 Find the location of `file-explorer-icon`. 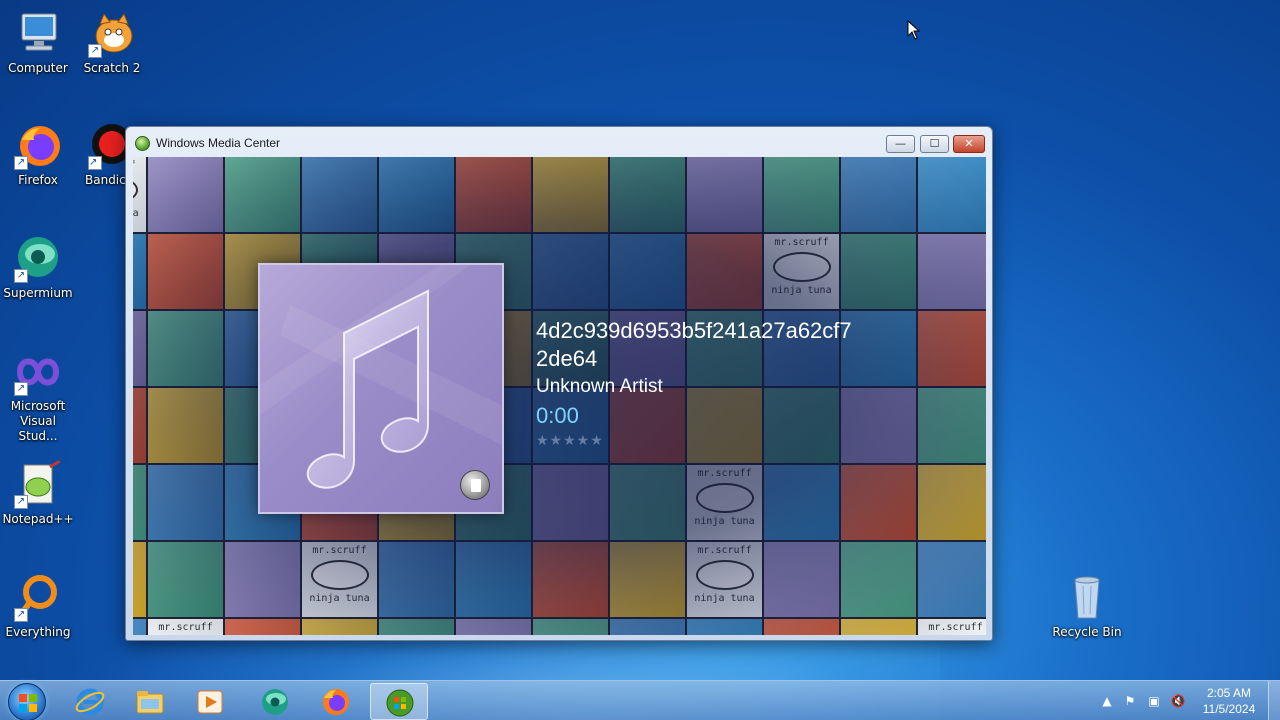

file-explorer-icon is located at coordinates (150, 702).